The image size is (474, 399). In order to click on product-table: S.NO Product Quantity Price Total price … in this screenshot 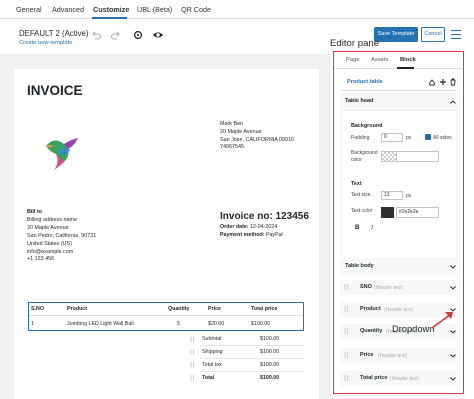, I will do `click(166, 316)`.